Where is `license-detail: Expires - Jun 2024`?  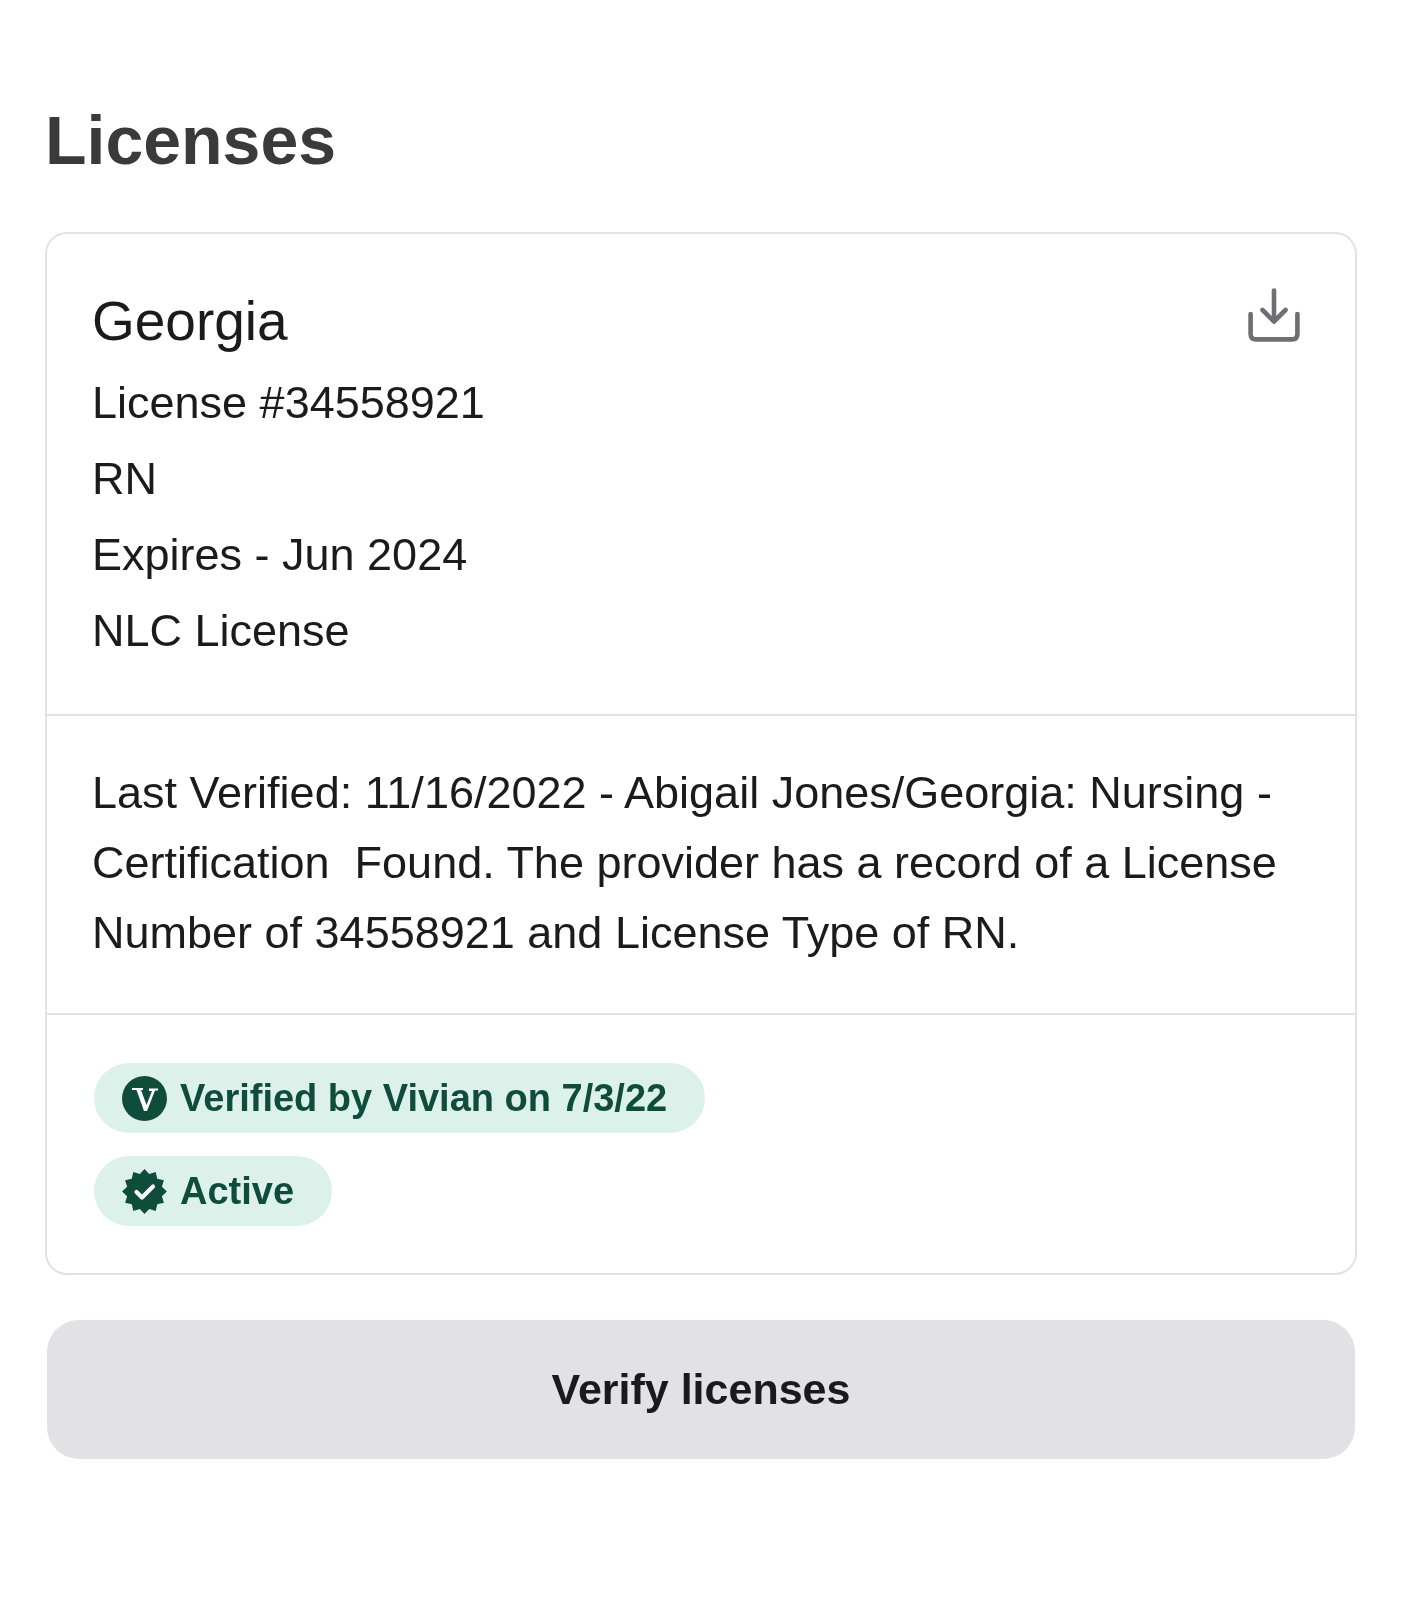
license-detail: Expires - Jun 2024 is located at coordinates (280, 555).